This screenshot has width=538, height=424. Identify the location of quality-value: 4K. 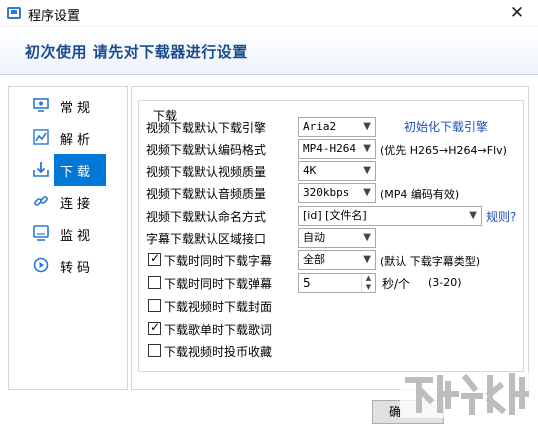
(310, 170).